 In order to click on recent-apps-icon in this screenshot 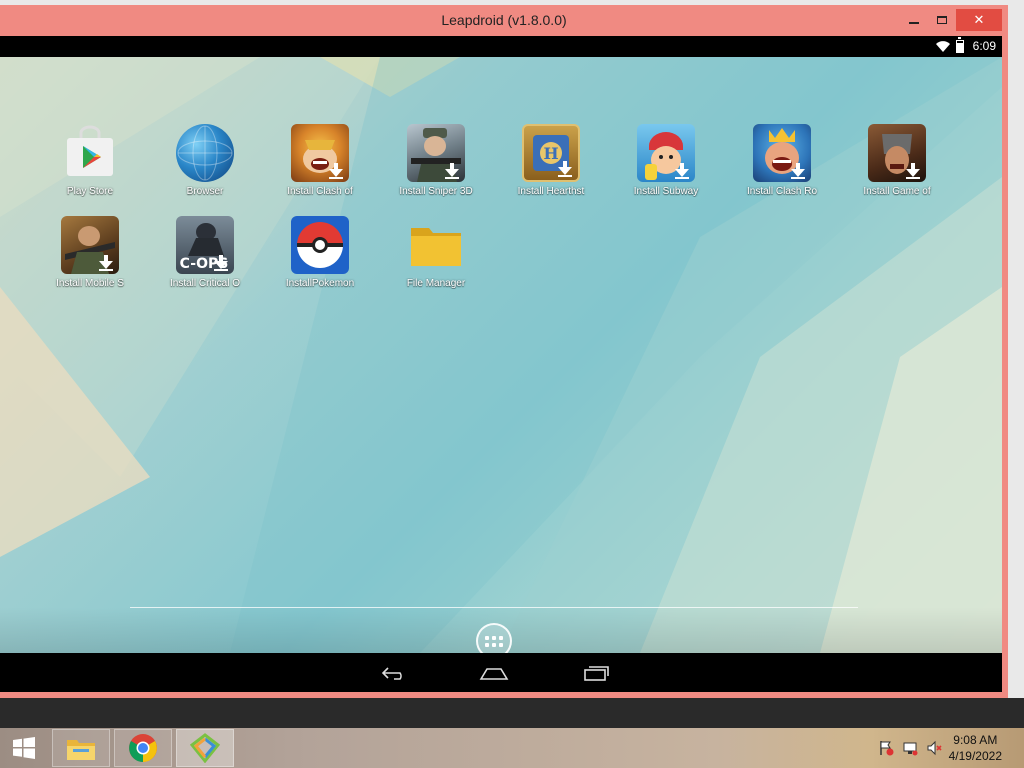, I will do `click(596, 673)`.